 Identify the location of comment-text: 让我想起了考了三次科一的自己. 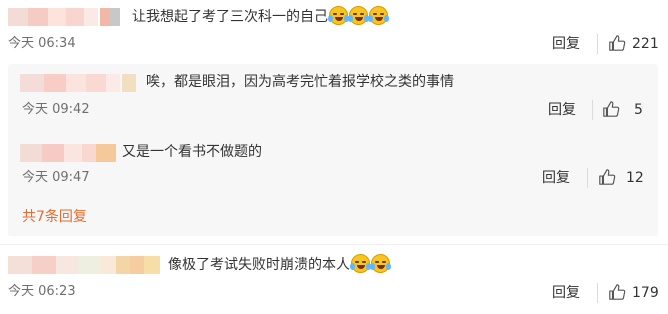
(260, 16).